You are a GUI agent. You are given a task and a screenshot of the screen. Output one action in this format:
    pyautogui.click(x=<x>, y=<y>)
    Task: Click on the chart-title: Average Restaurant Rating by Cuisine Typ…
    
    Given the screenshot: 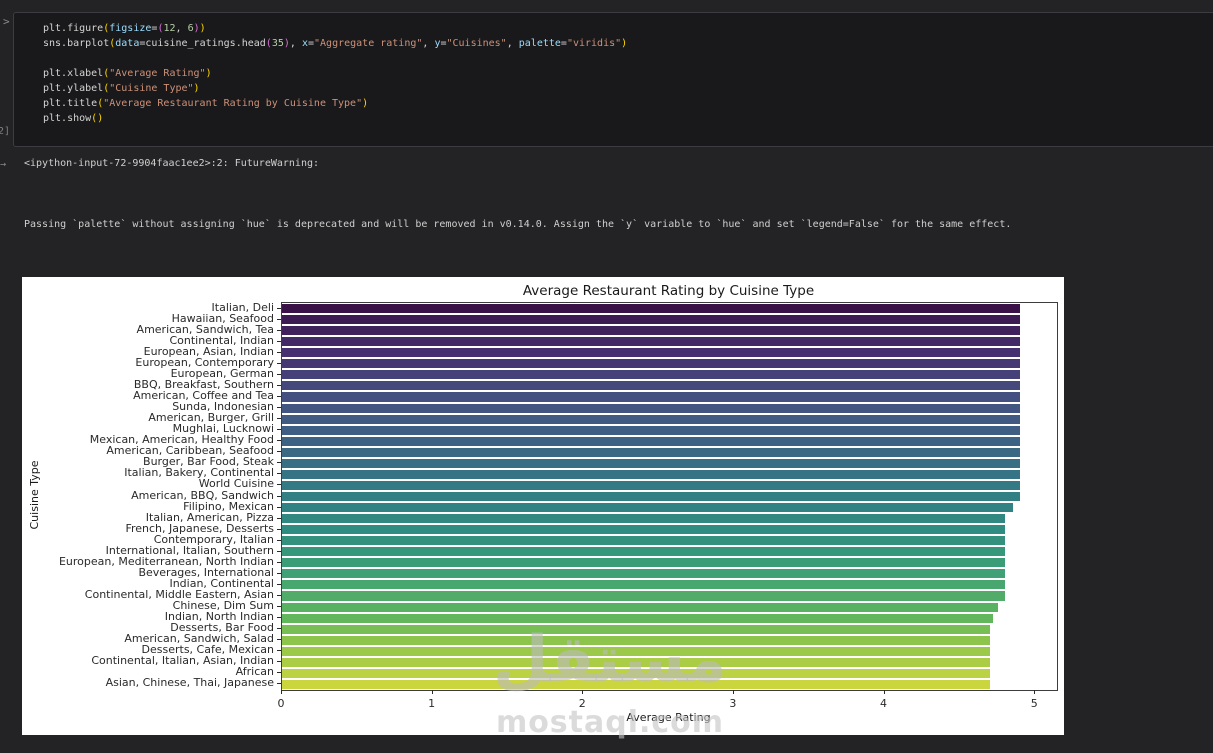 What is the action you would take?
    pyautogui.click(x=668, y=291)
    